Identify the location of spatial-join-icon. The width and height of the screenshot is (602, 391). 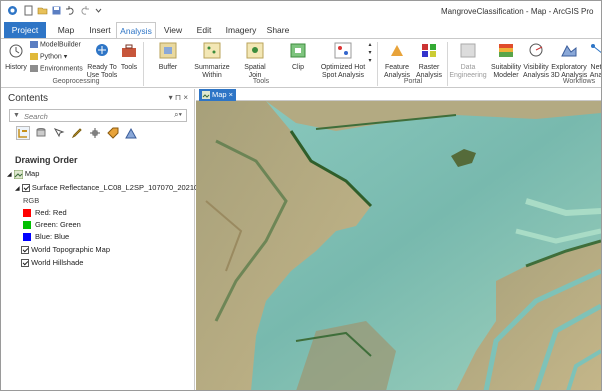
(255, 50).